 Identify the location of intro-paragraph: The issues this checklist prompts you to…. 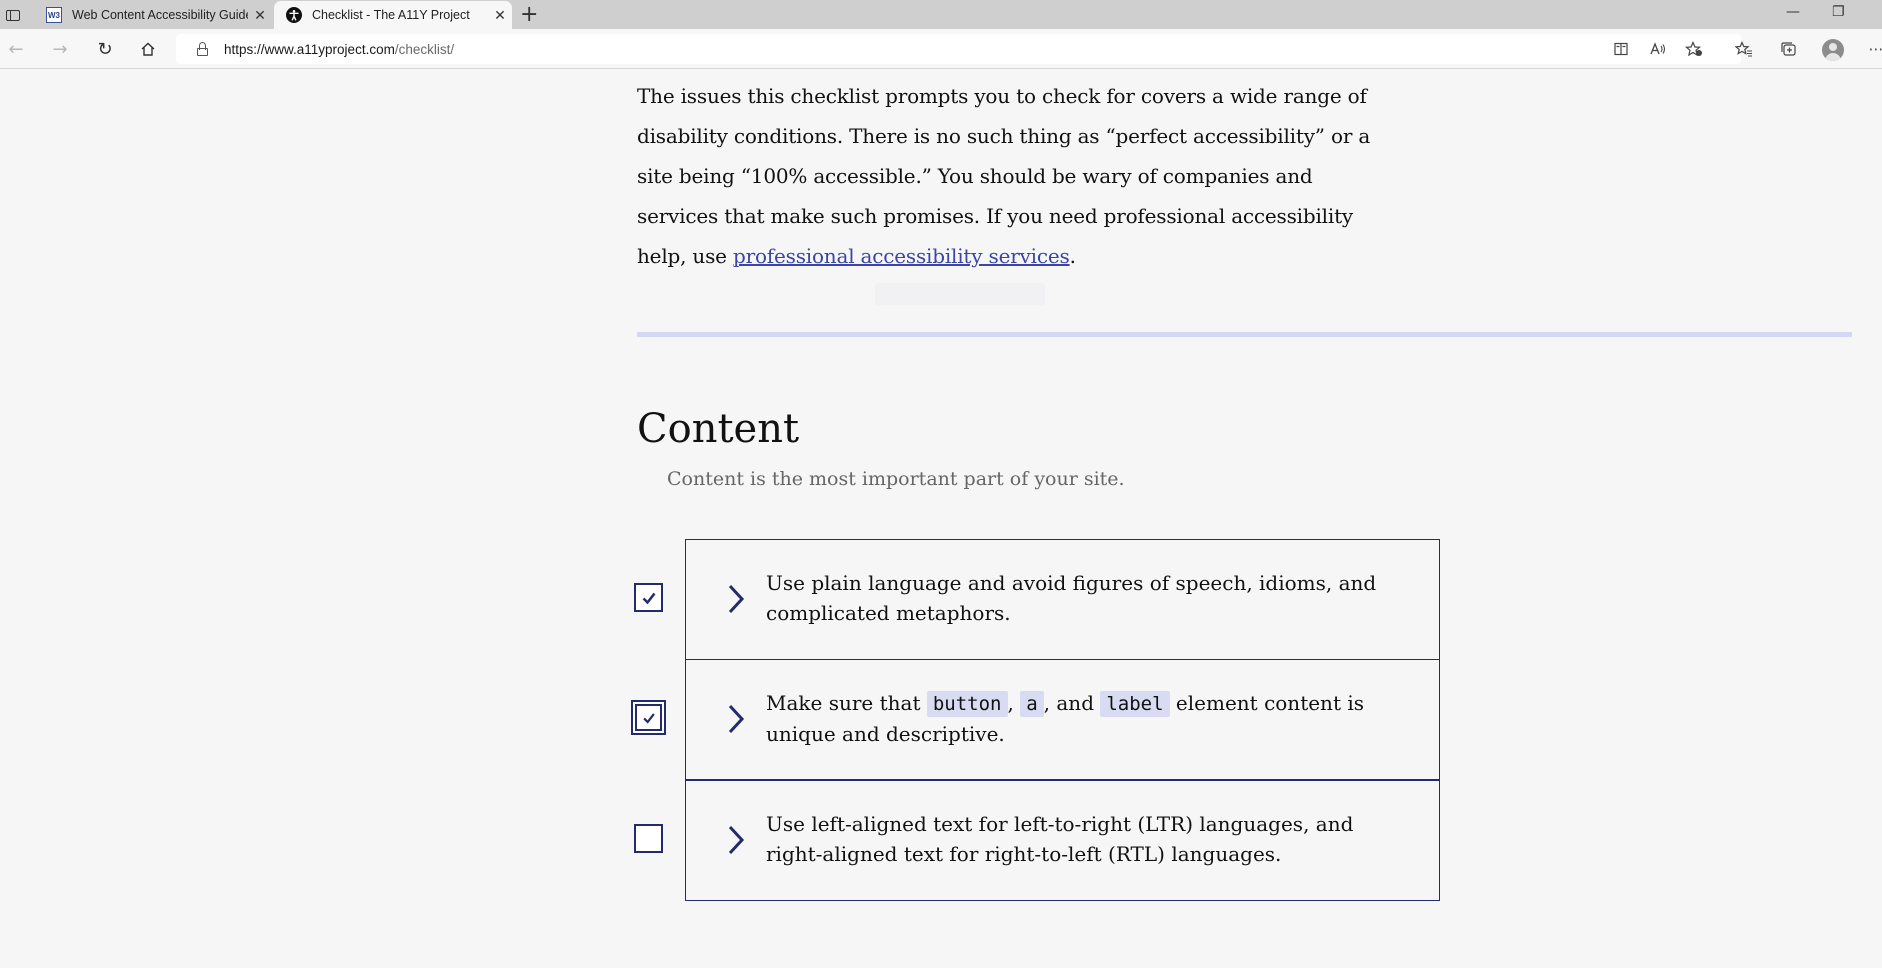
(1007, 176).